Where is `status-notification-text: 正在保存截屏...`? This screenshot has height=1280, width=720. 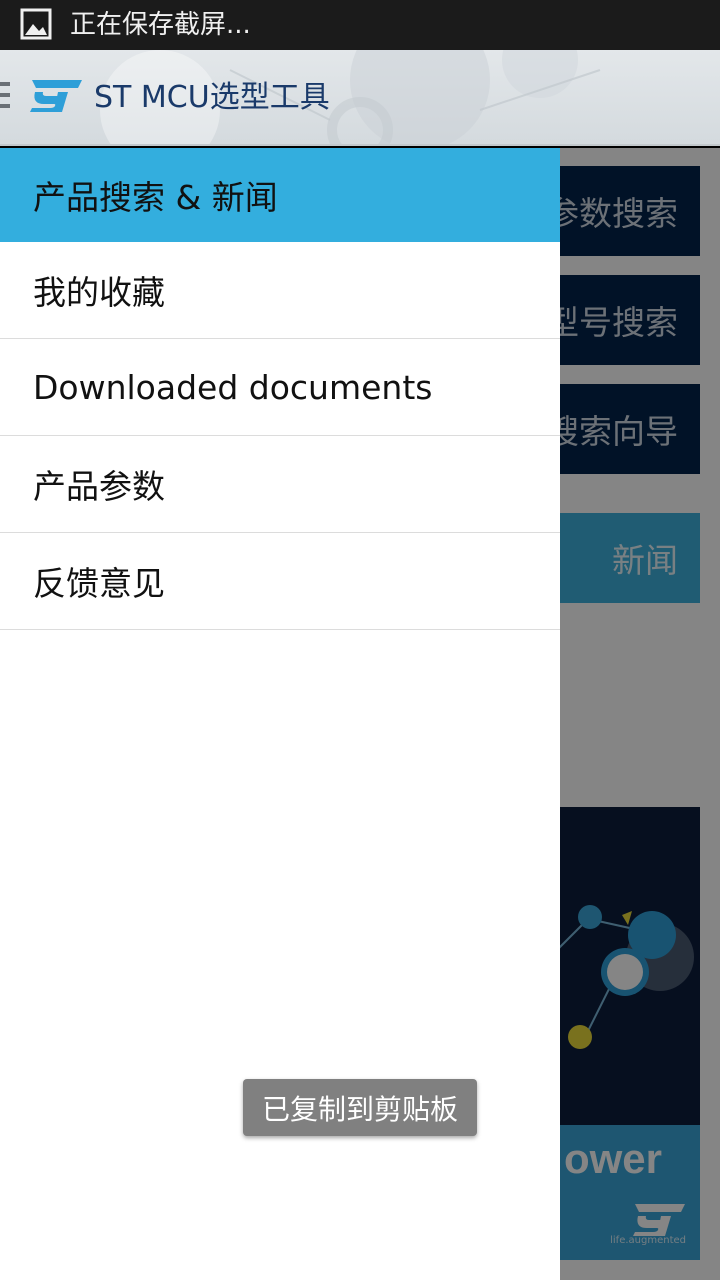 status-notification-text: 正在保存截屏... is located at coordinates (160, 25).